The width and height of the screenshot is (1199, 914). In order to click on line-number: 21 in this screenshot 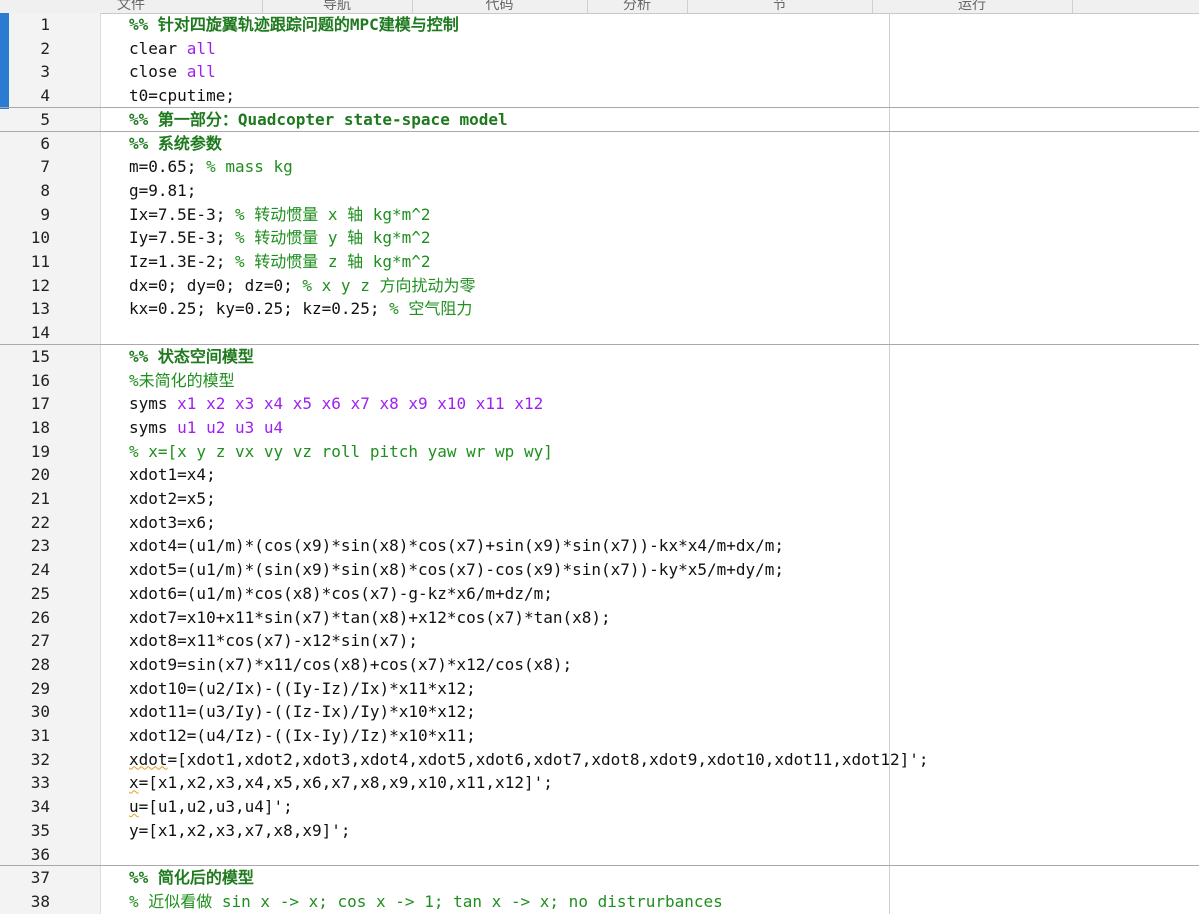, I will do `click(29, 499)`.